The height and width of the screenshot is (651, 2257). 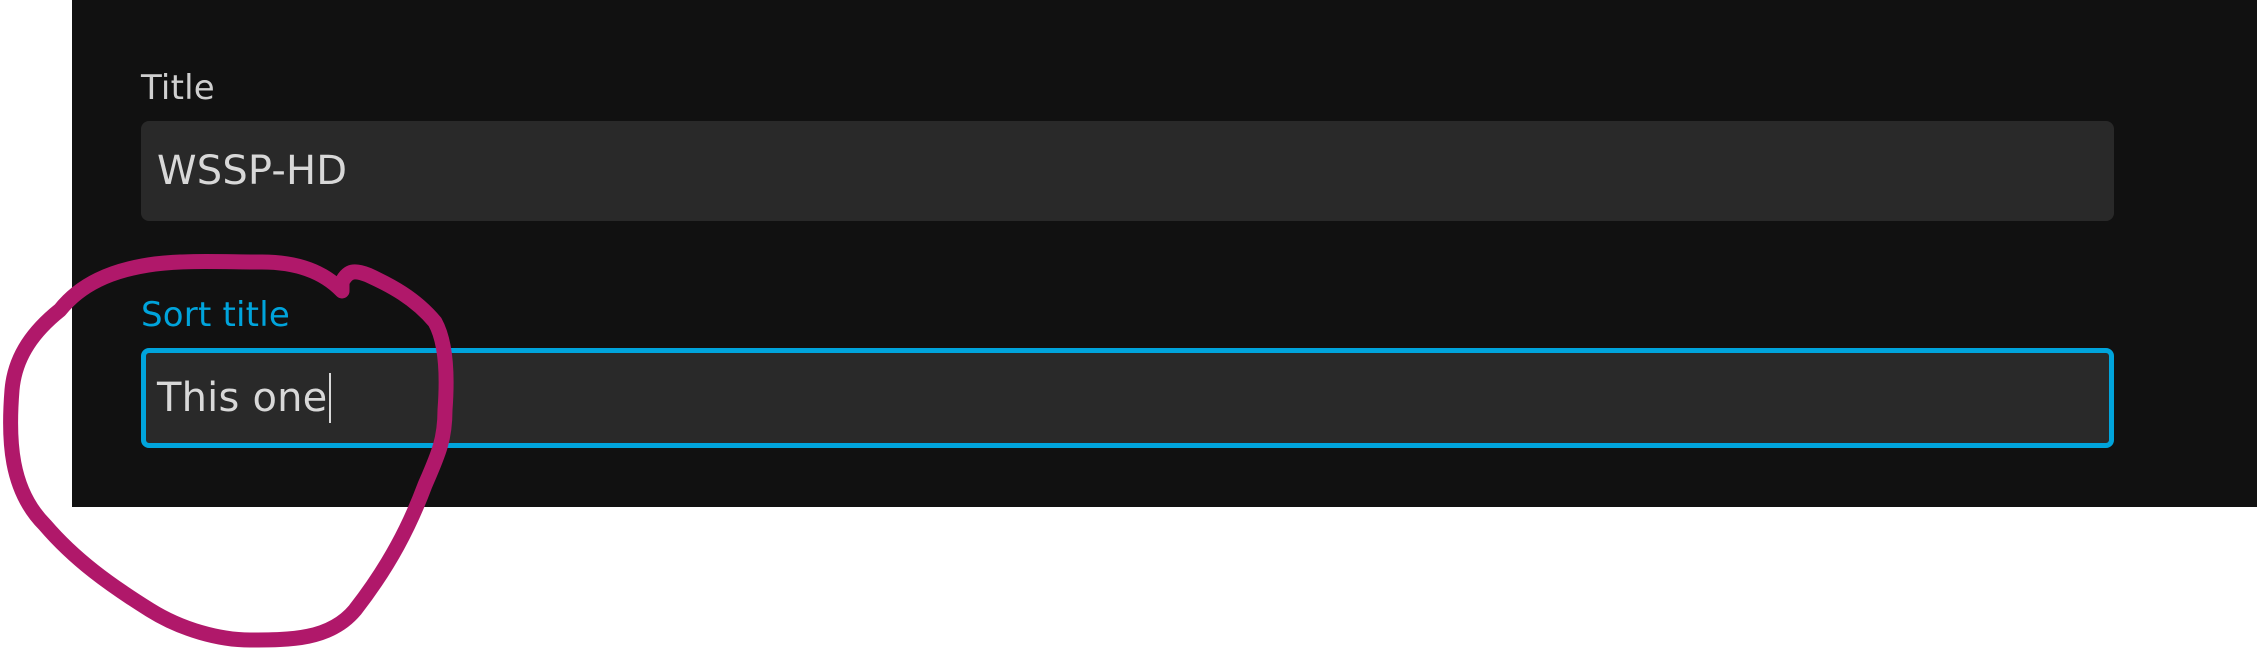 What do you see at coordinates (215, 315) in the screenshot?
I see `sort-title-label: Sort title` at bounding box center [215, 315].